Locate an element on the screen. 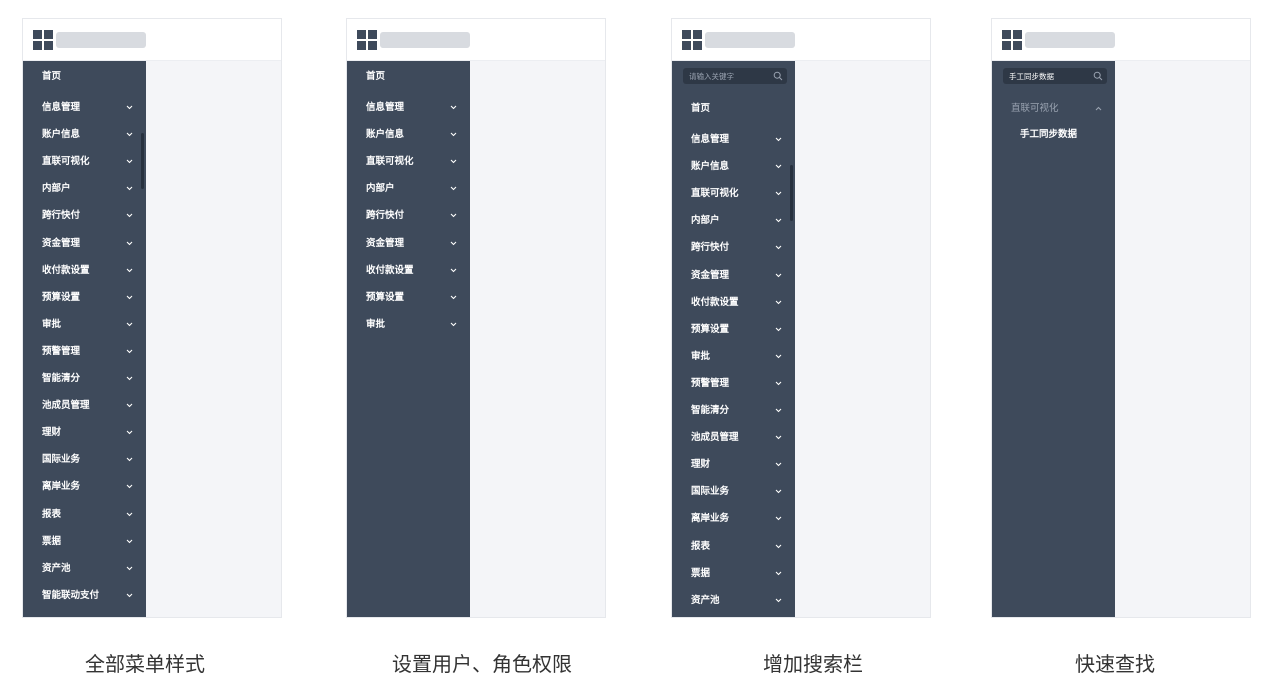  panel-caption: 快速查找 is located at coordinates (1115, 664).